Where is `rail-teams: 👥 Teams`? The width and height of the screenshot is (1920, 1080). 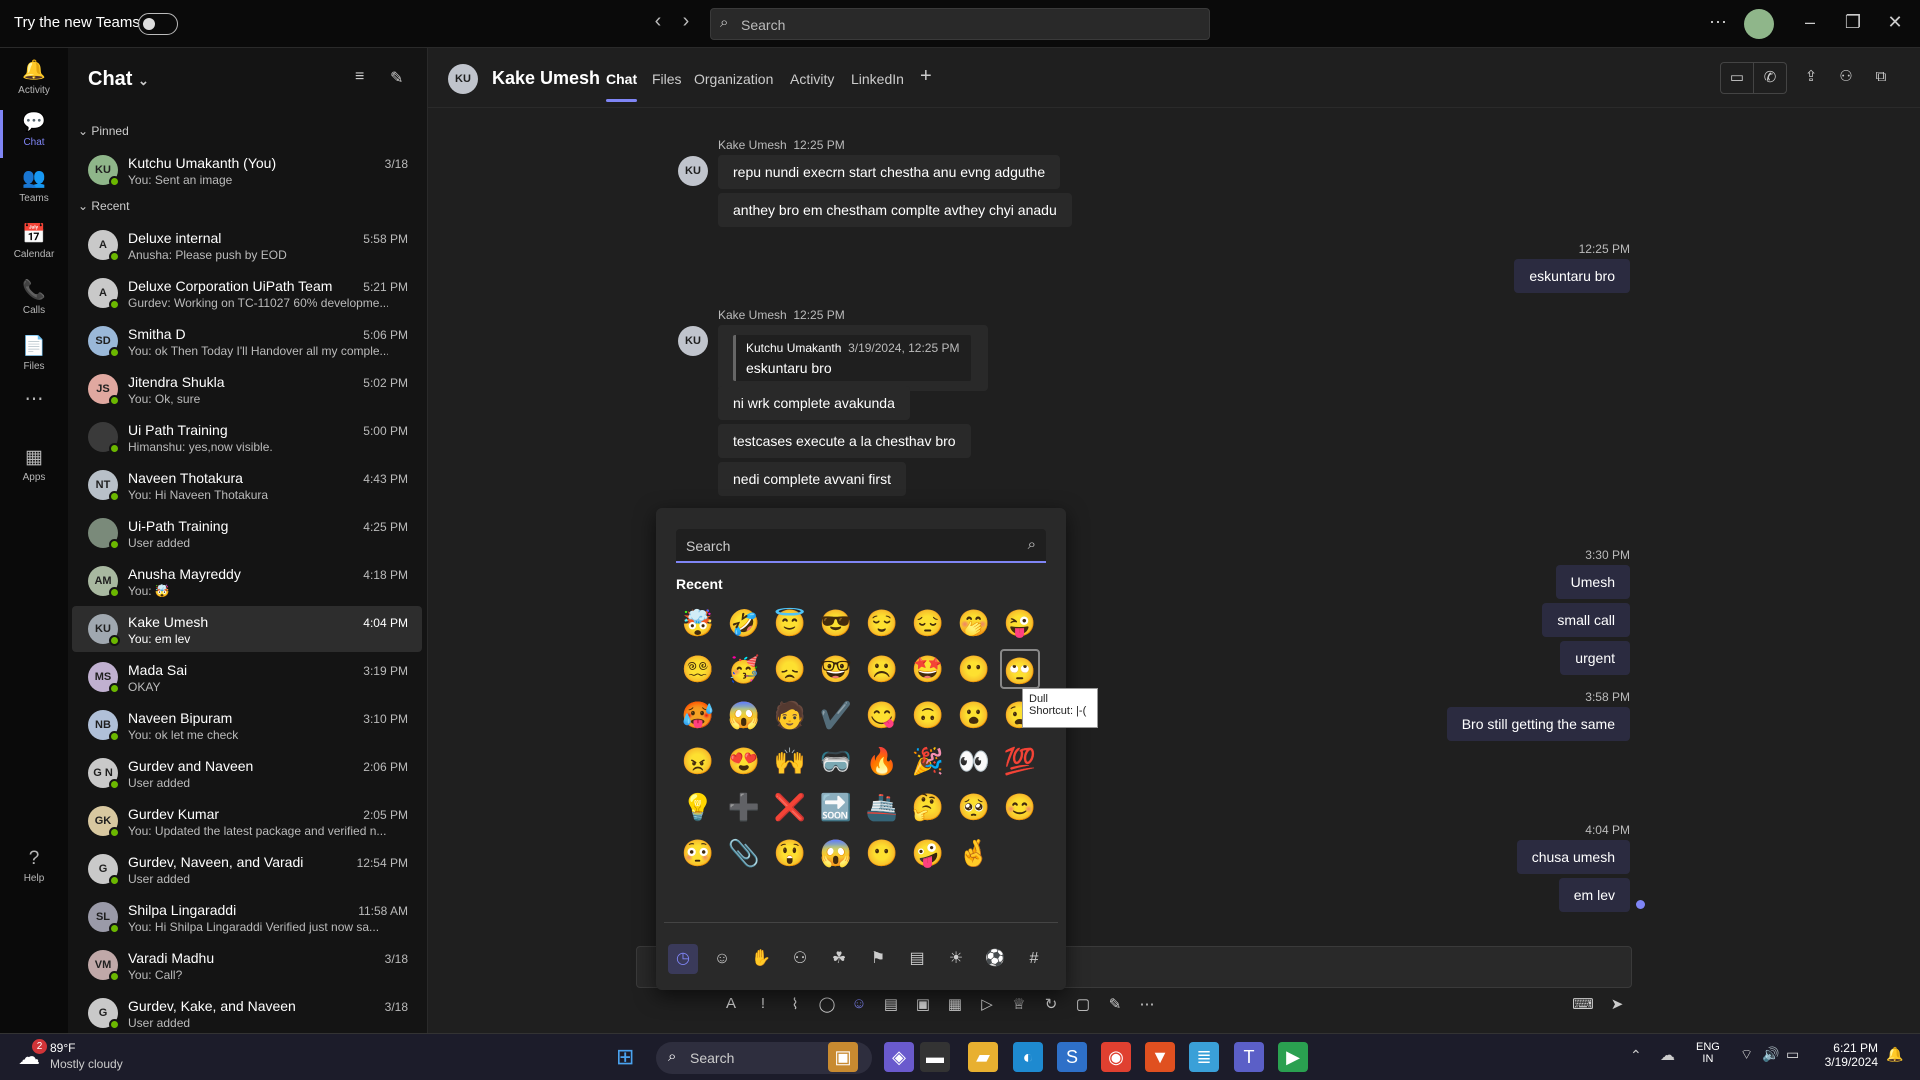
rail-teams: 👥 Teams is located at coordinates (34, 185).